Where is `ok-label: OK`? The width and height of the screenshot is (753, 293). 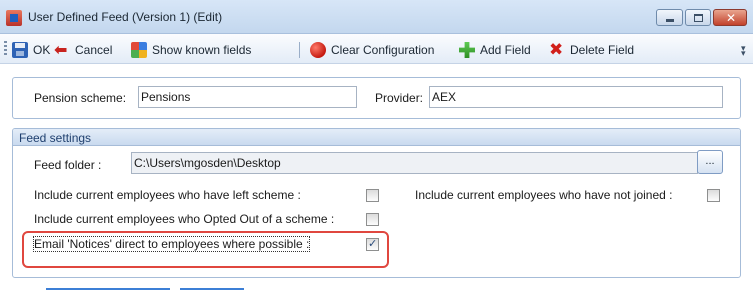 ok-label: OK is located at coordinates (42, 50).